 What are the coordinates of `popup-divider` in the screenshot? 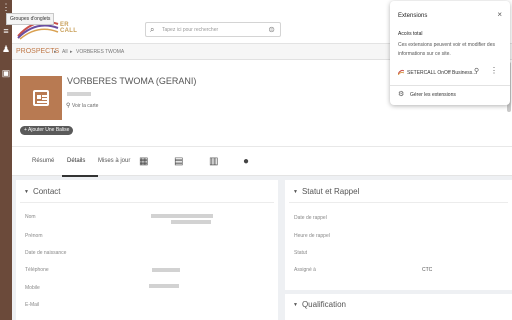 It's located at (450, 85).